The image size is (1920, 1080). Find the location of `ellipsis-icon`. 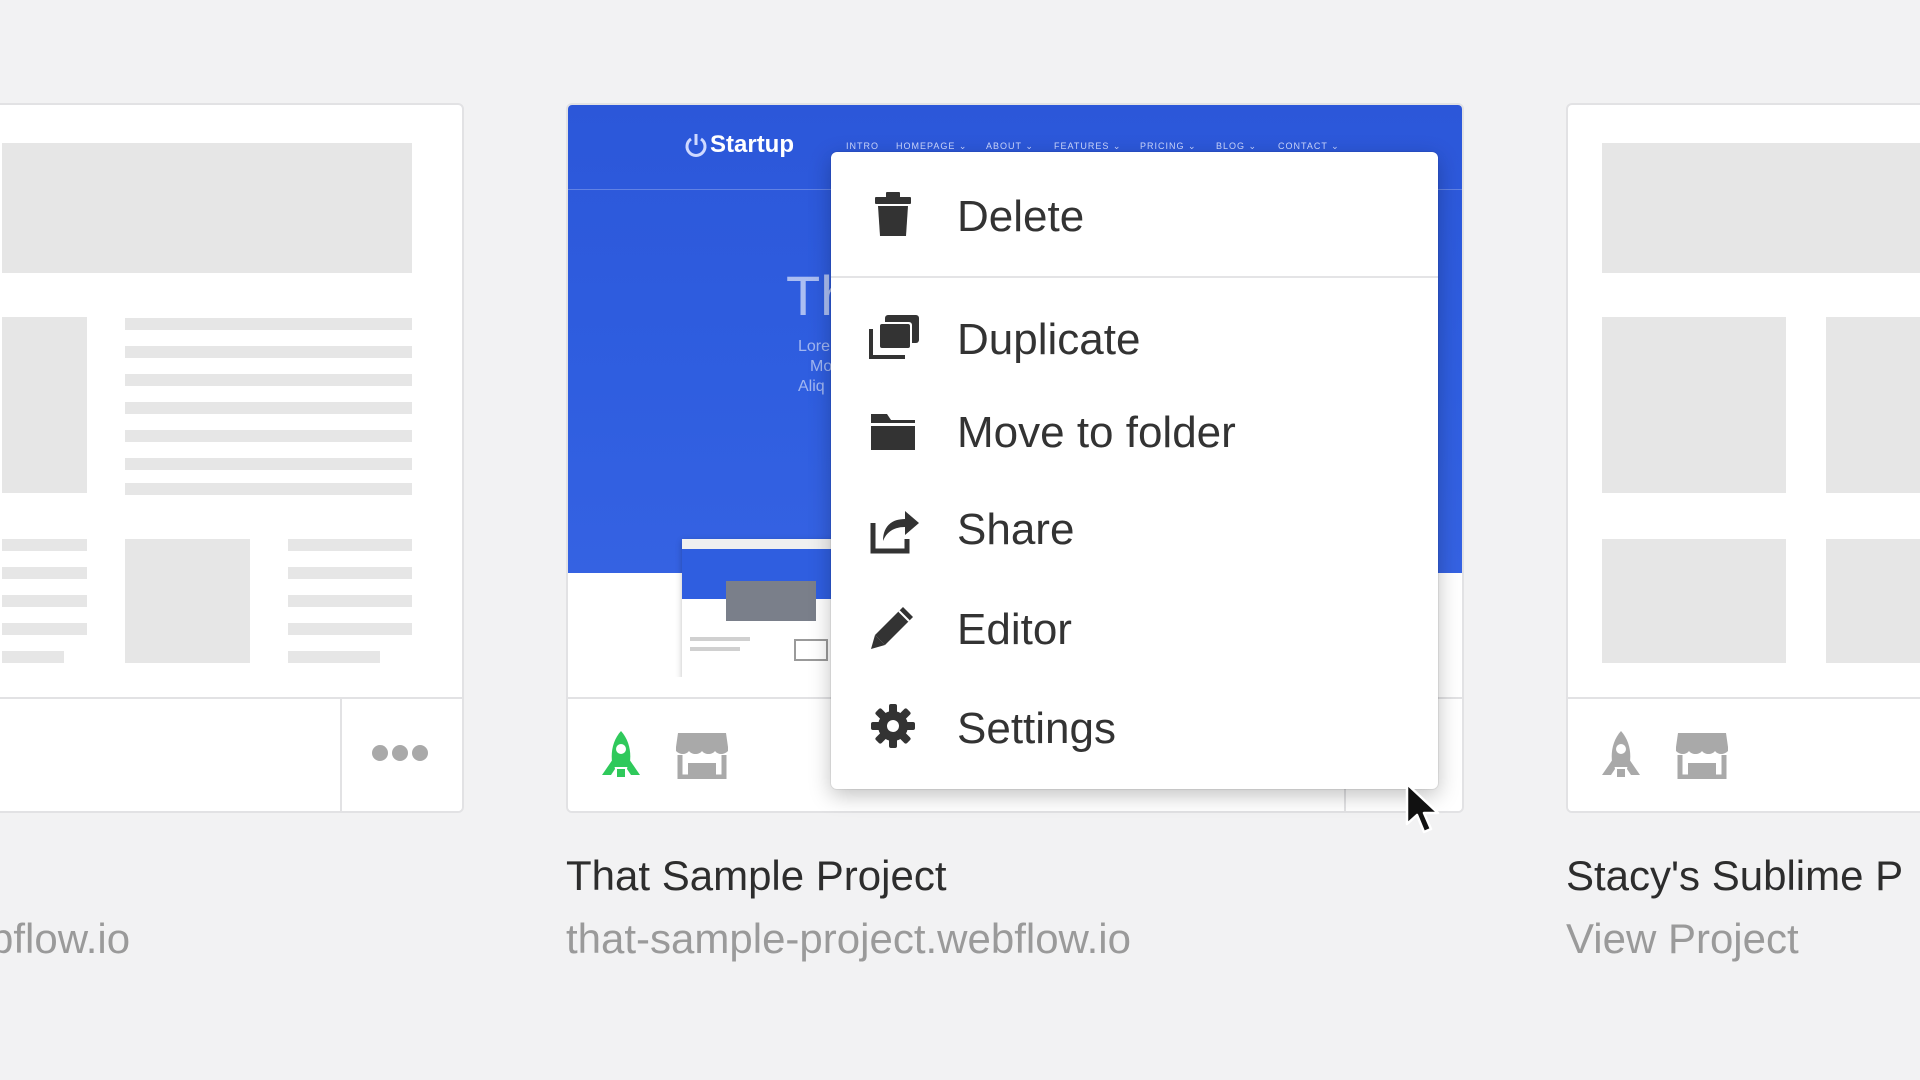

ellipsis-icon is located at coordinates (399, 753).